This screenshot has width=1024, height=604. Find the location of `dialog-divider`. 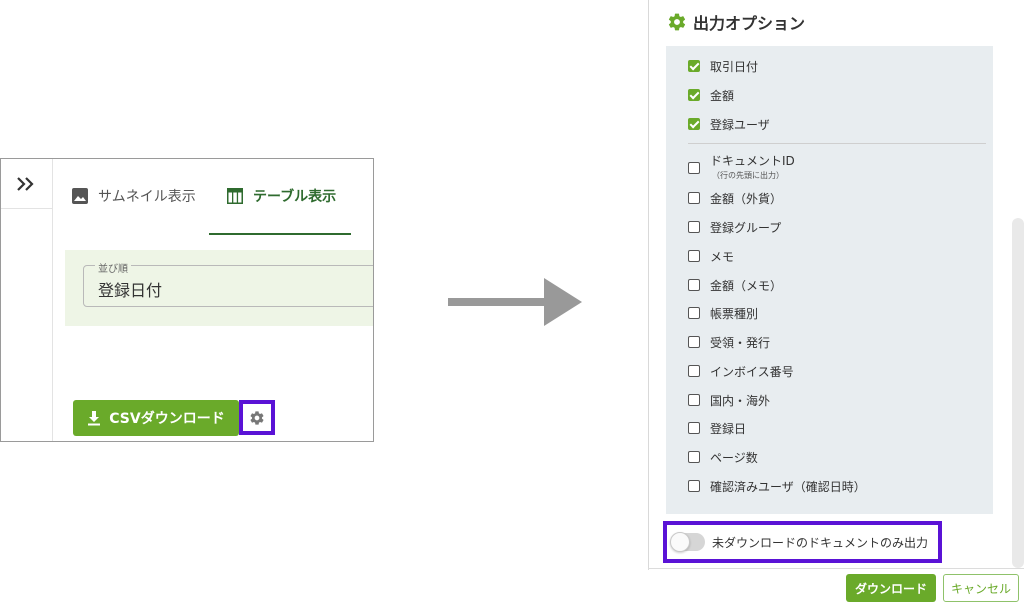

dialog-divider is located at coordinates (648, 285).